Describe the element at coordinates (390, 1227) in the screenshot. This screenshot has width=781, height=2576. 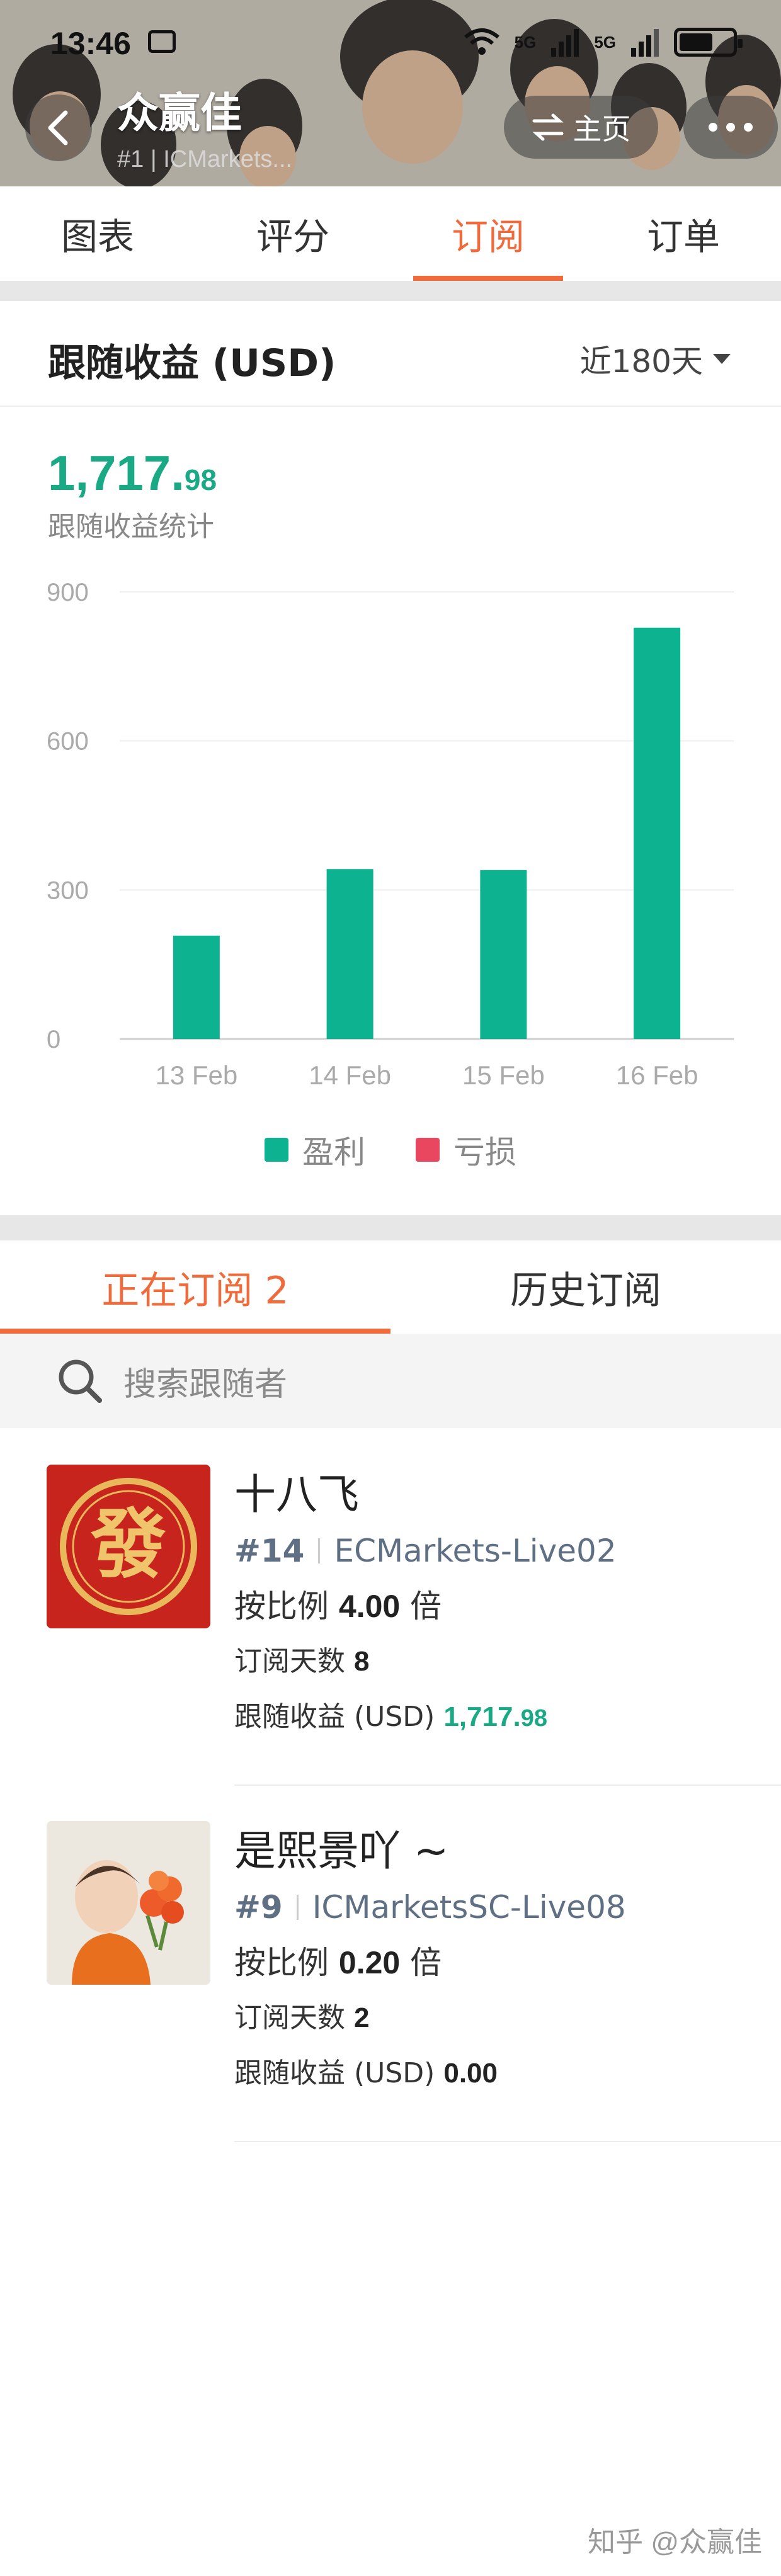
I see `section-divider` at that location.